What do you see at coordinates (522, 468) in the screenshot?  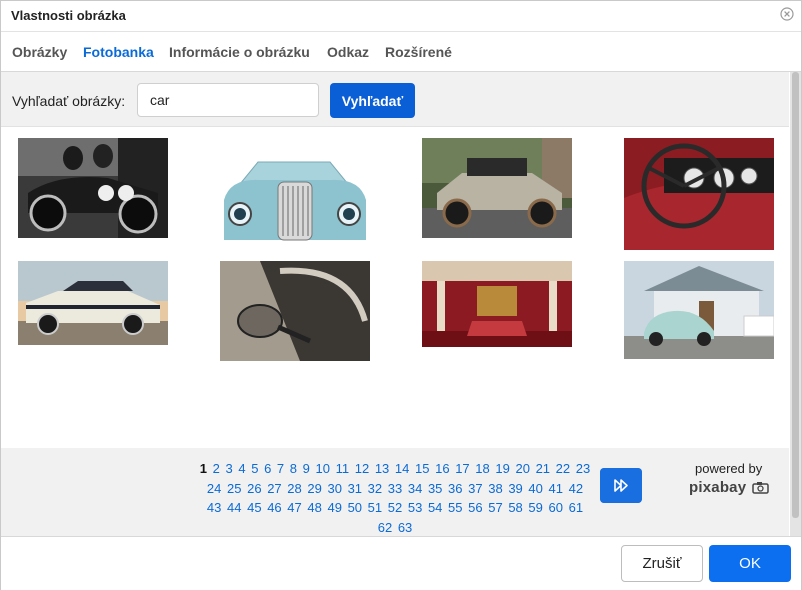 I see `page-number-link: 20` at bounding box center [522, 468].